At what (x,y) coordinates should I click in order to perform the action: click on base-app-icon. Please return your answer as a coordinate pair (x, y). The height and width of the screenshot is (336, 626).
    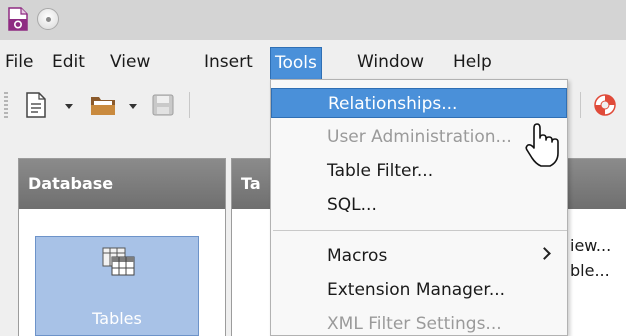
    Looking at the image, I should click on (18, 19).